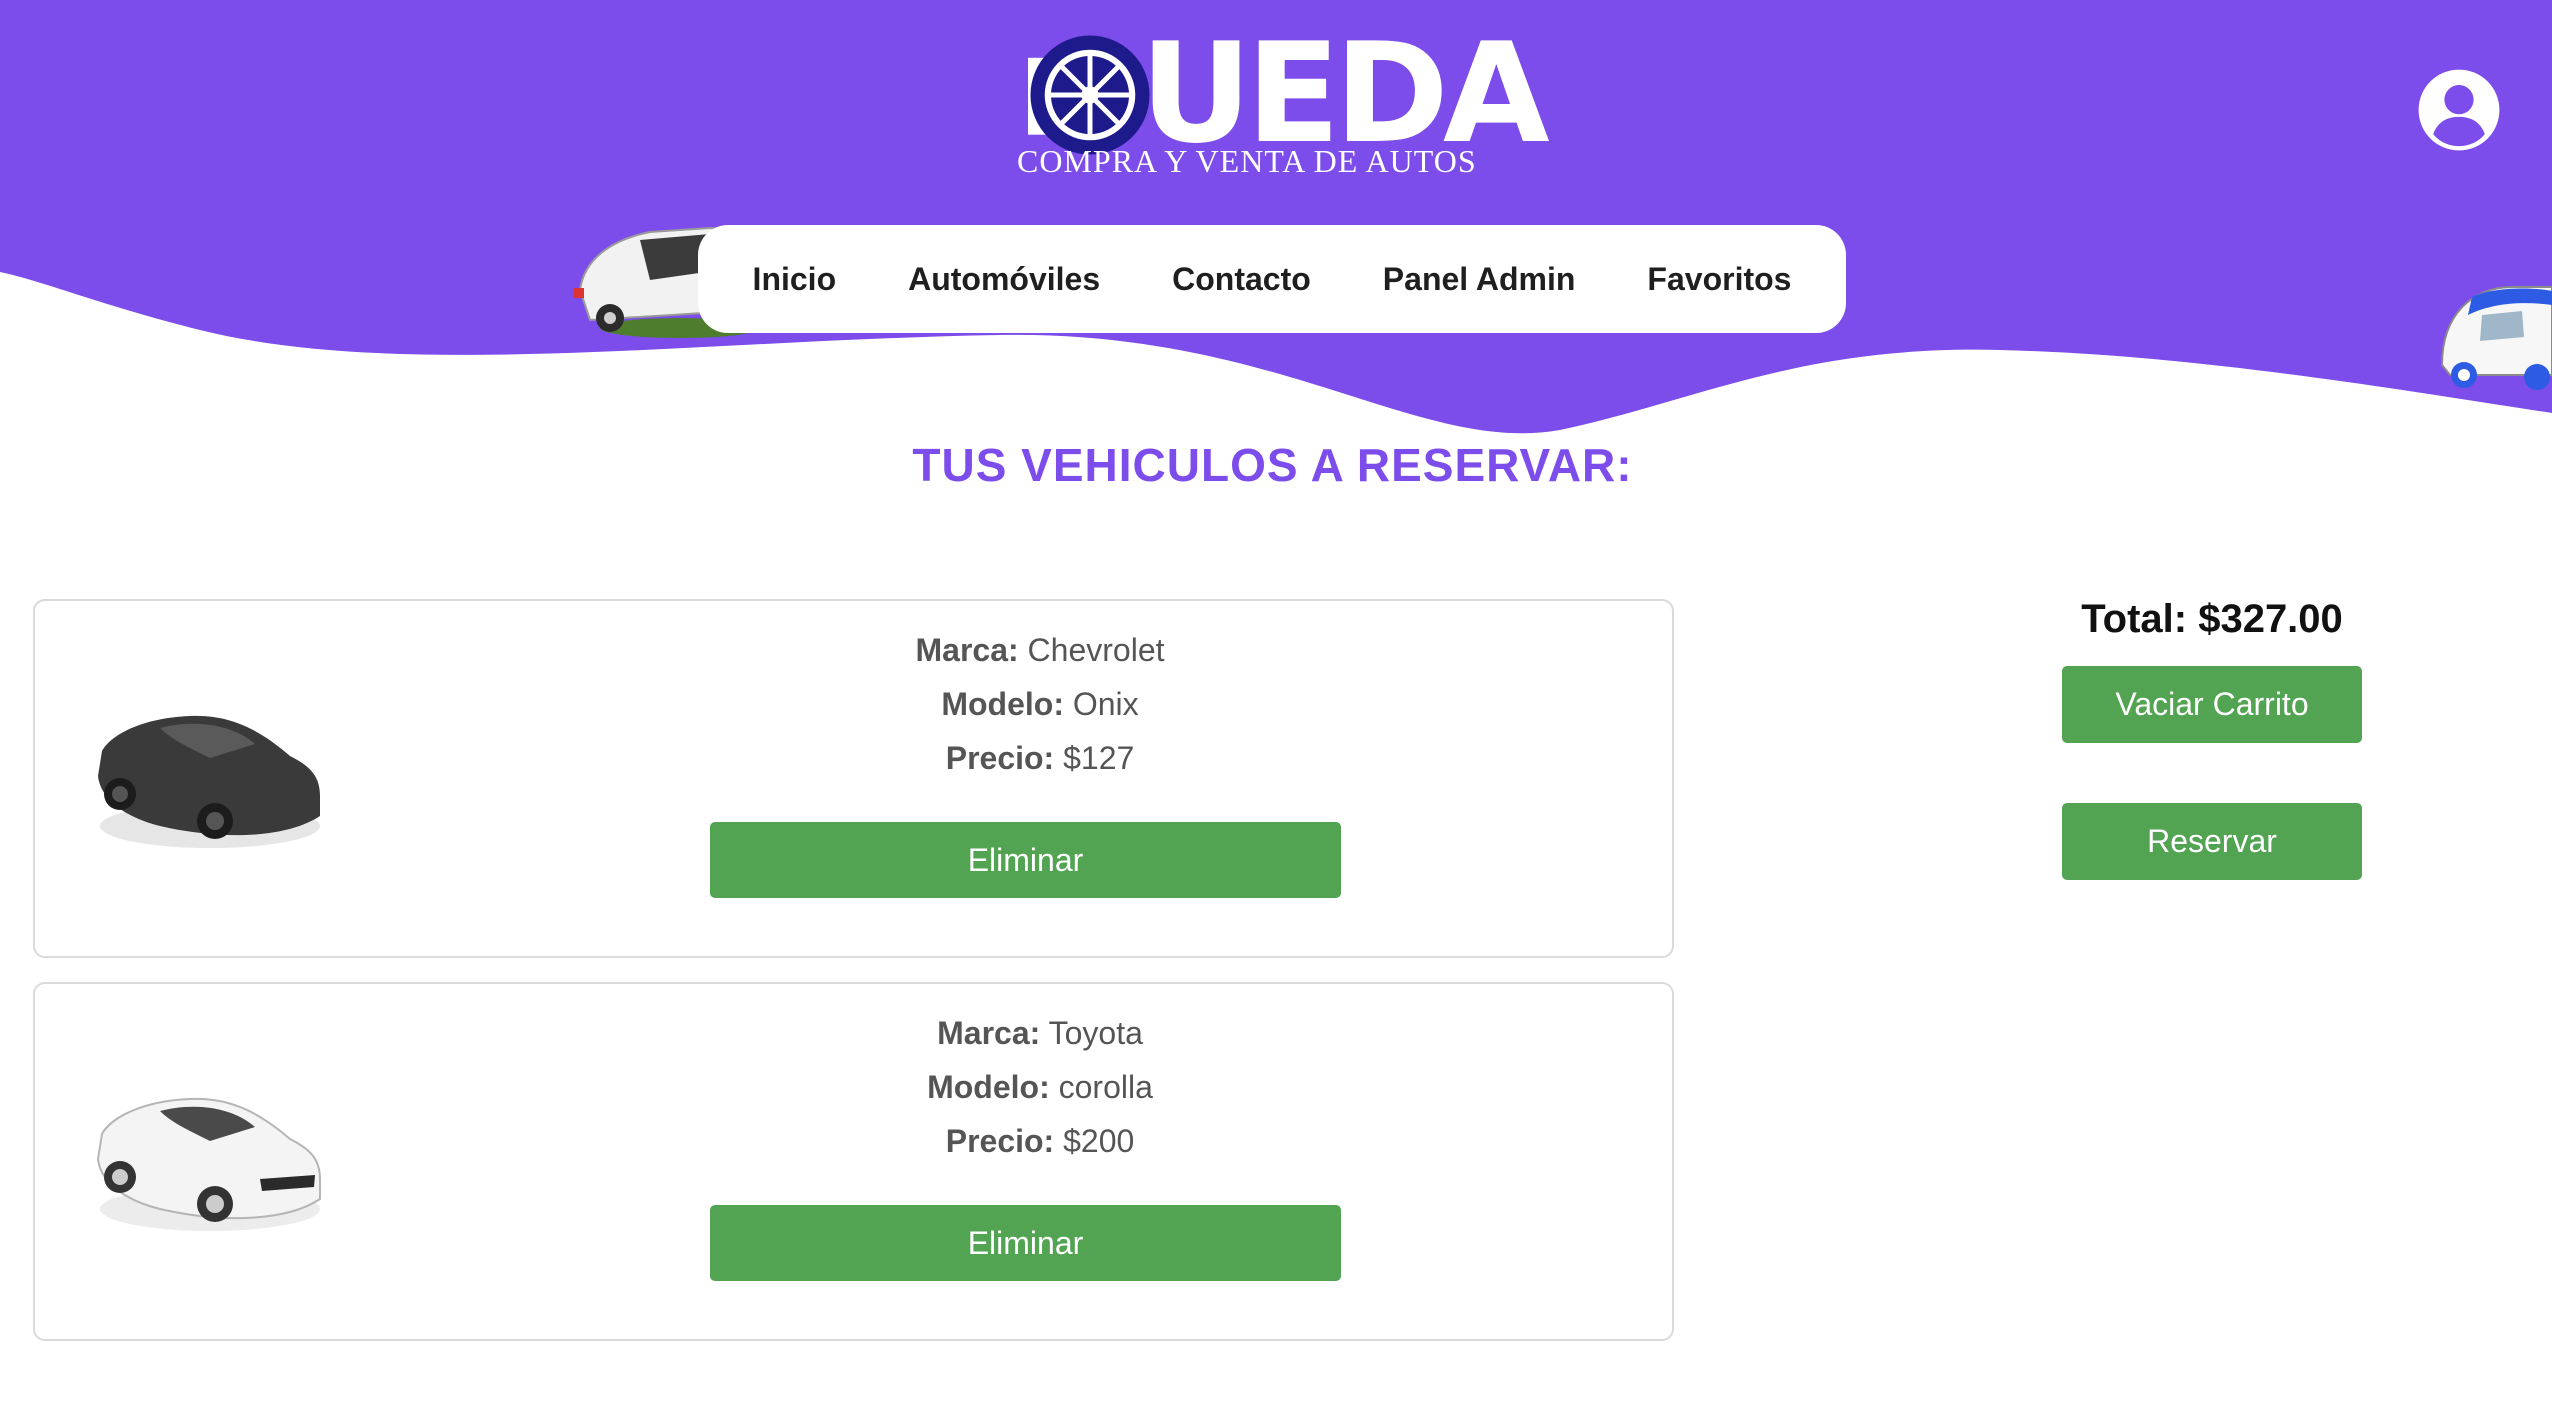 Image resolution: width=2552 pixels, height=1420 pixels. What do you see at coordinates (2496, 338) in the screenshot?
I see `white-beetle-decoration` at bounding box center [2496, 338].